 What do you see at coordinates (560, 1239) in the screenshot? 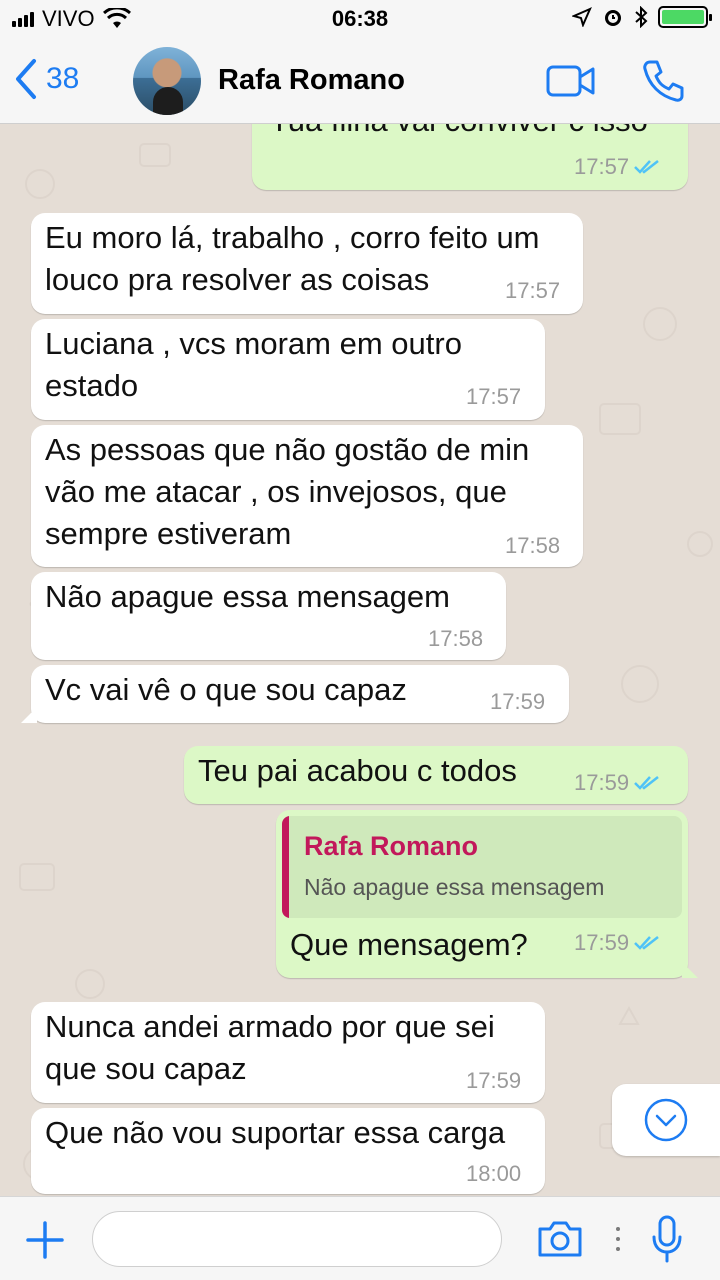
I see `camera-icon` at bounding box center [560, 1239].